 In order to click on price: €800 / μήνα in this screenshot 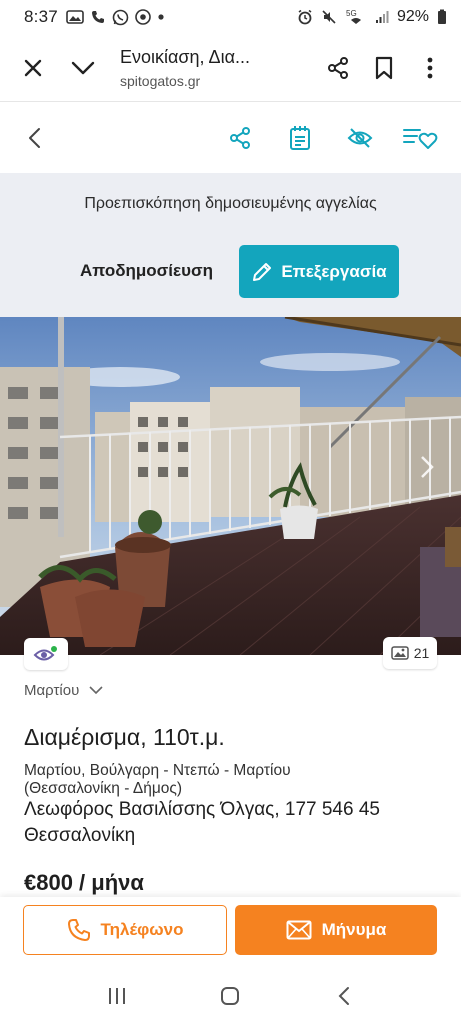, I will do `click(84, 882)`.